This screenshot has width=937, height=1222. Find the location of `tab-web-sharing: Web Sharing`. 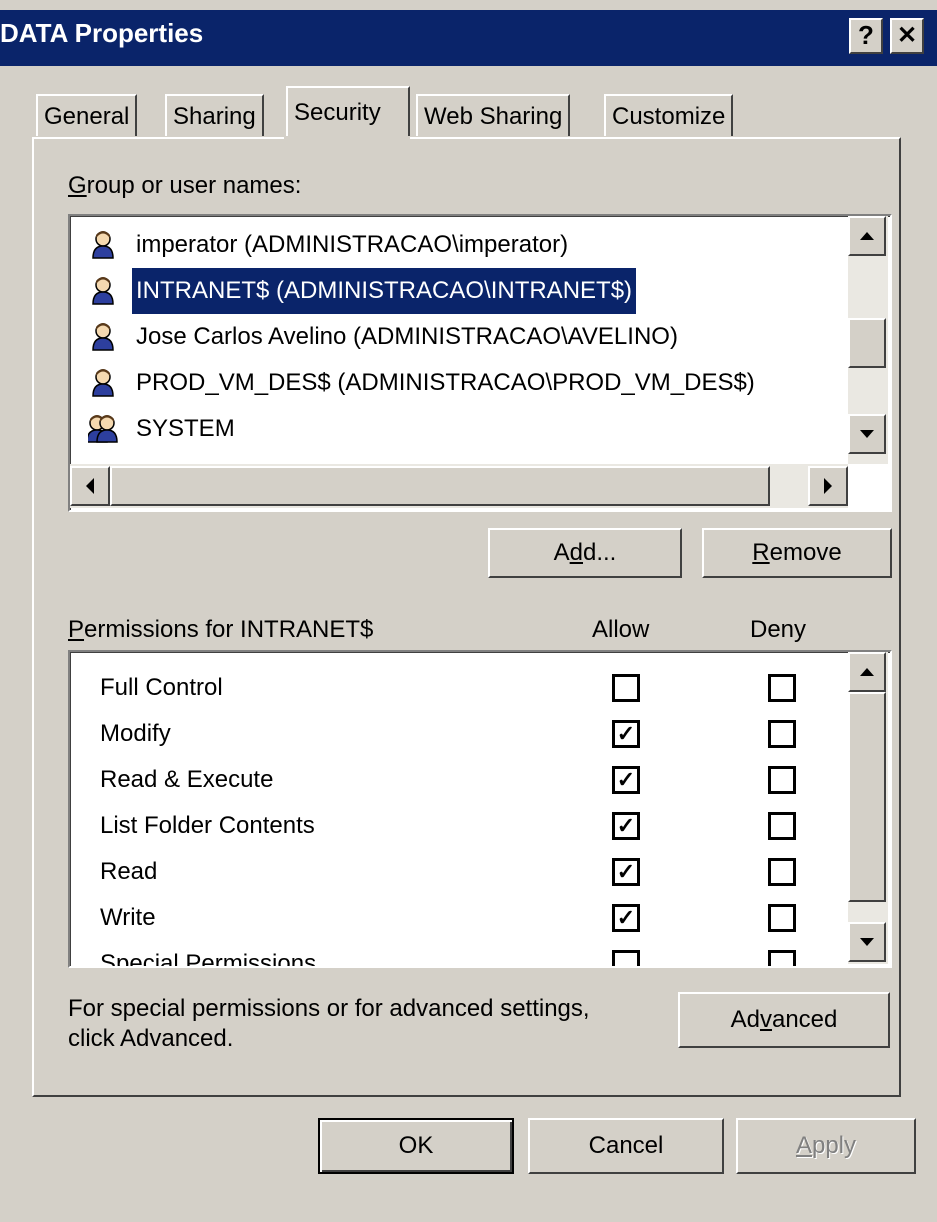

tab-web-sharing: Web Sharing is located at coordinates (493, 115).